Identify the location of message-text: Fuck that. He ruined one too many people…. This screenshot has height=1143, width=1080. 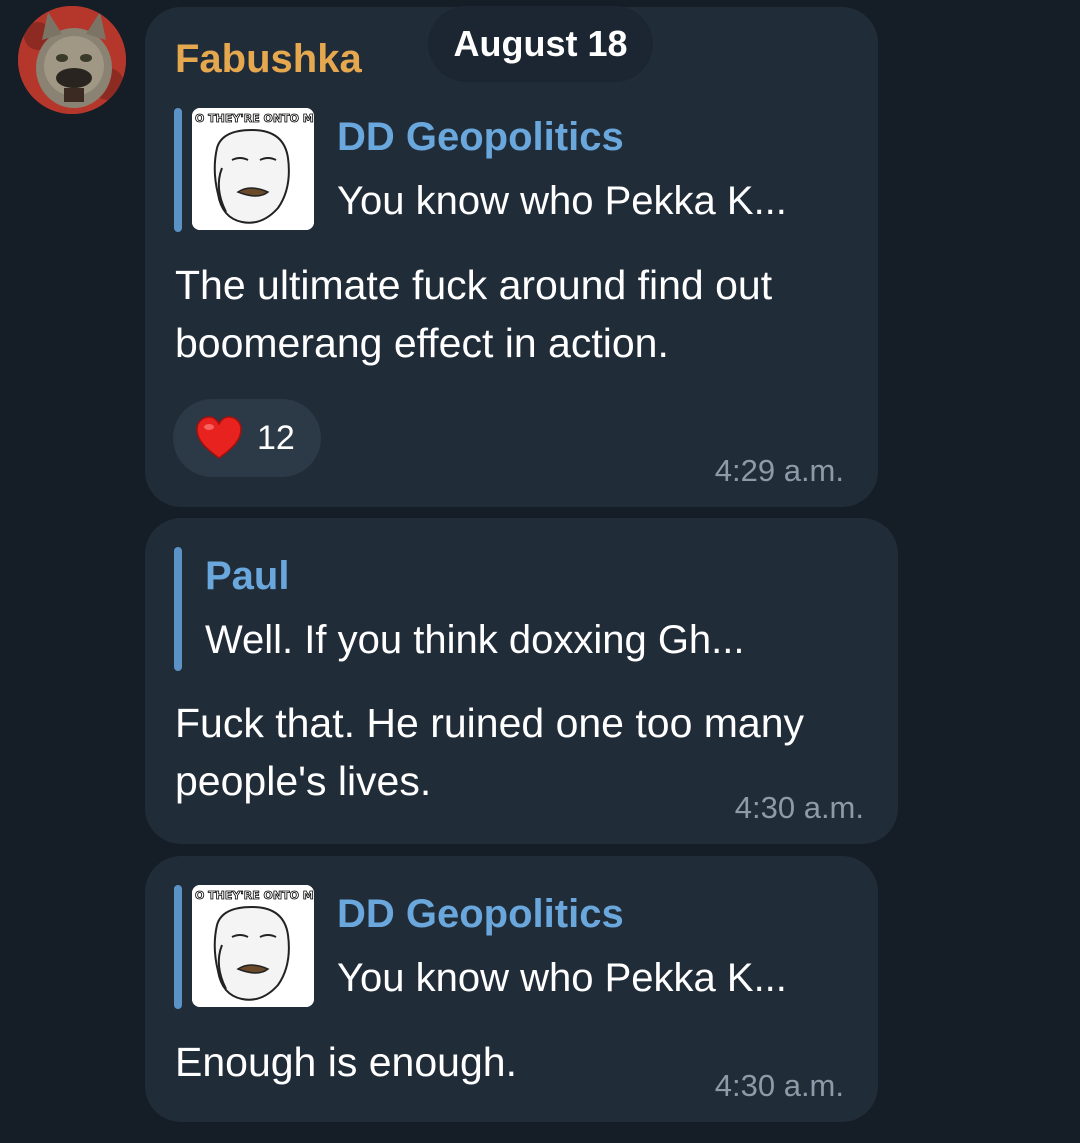
(490, 752).